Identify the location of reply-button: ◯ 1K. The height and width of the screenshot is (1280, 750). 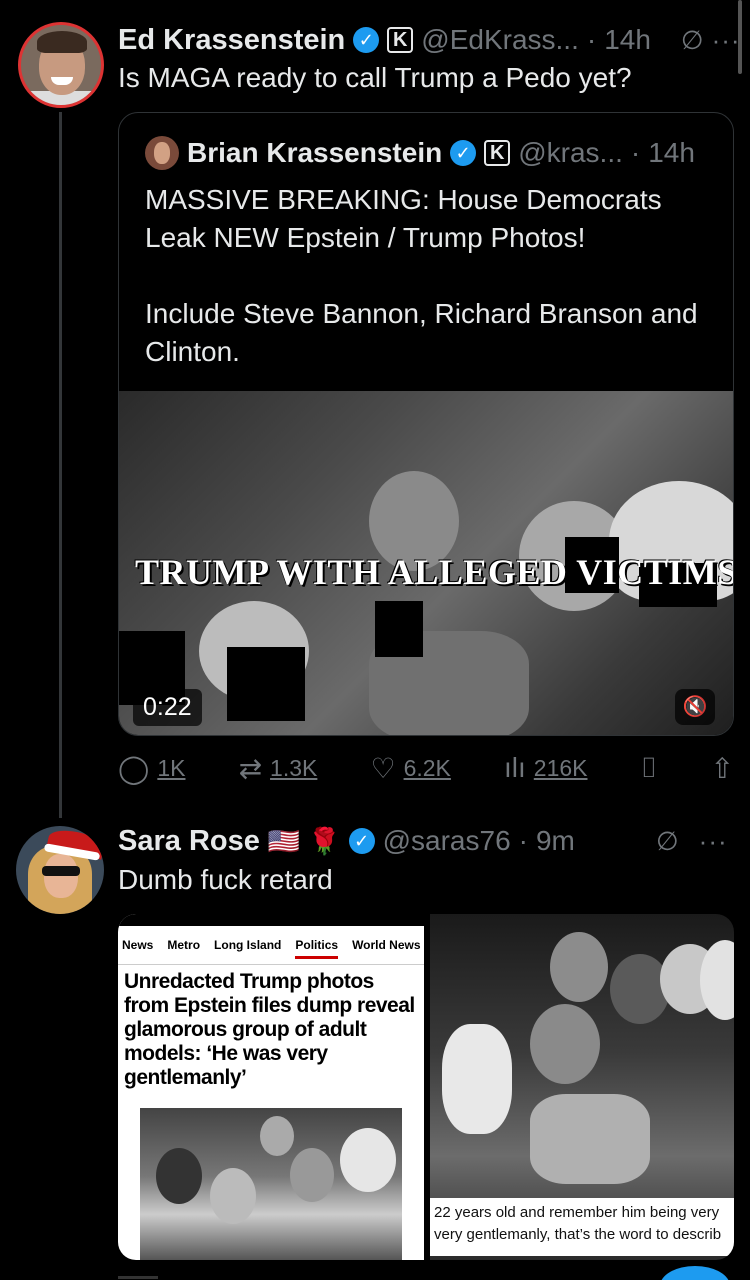
(151, 768).